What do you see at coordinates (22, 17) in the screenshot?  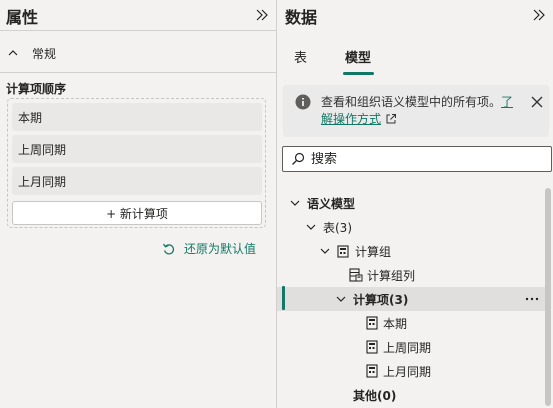 I see `properties-title: 属性` at bounding box center [22, 17].